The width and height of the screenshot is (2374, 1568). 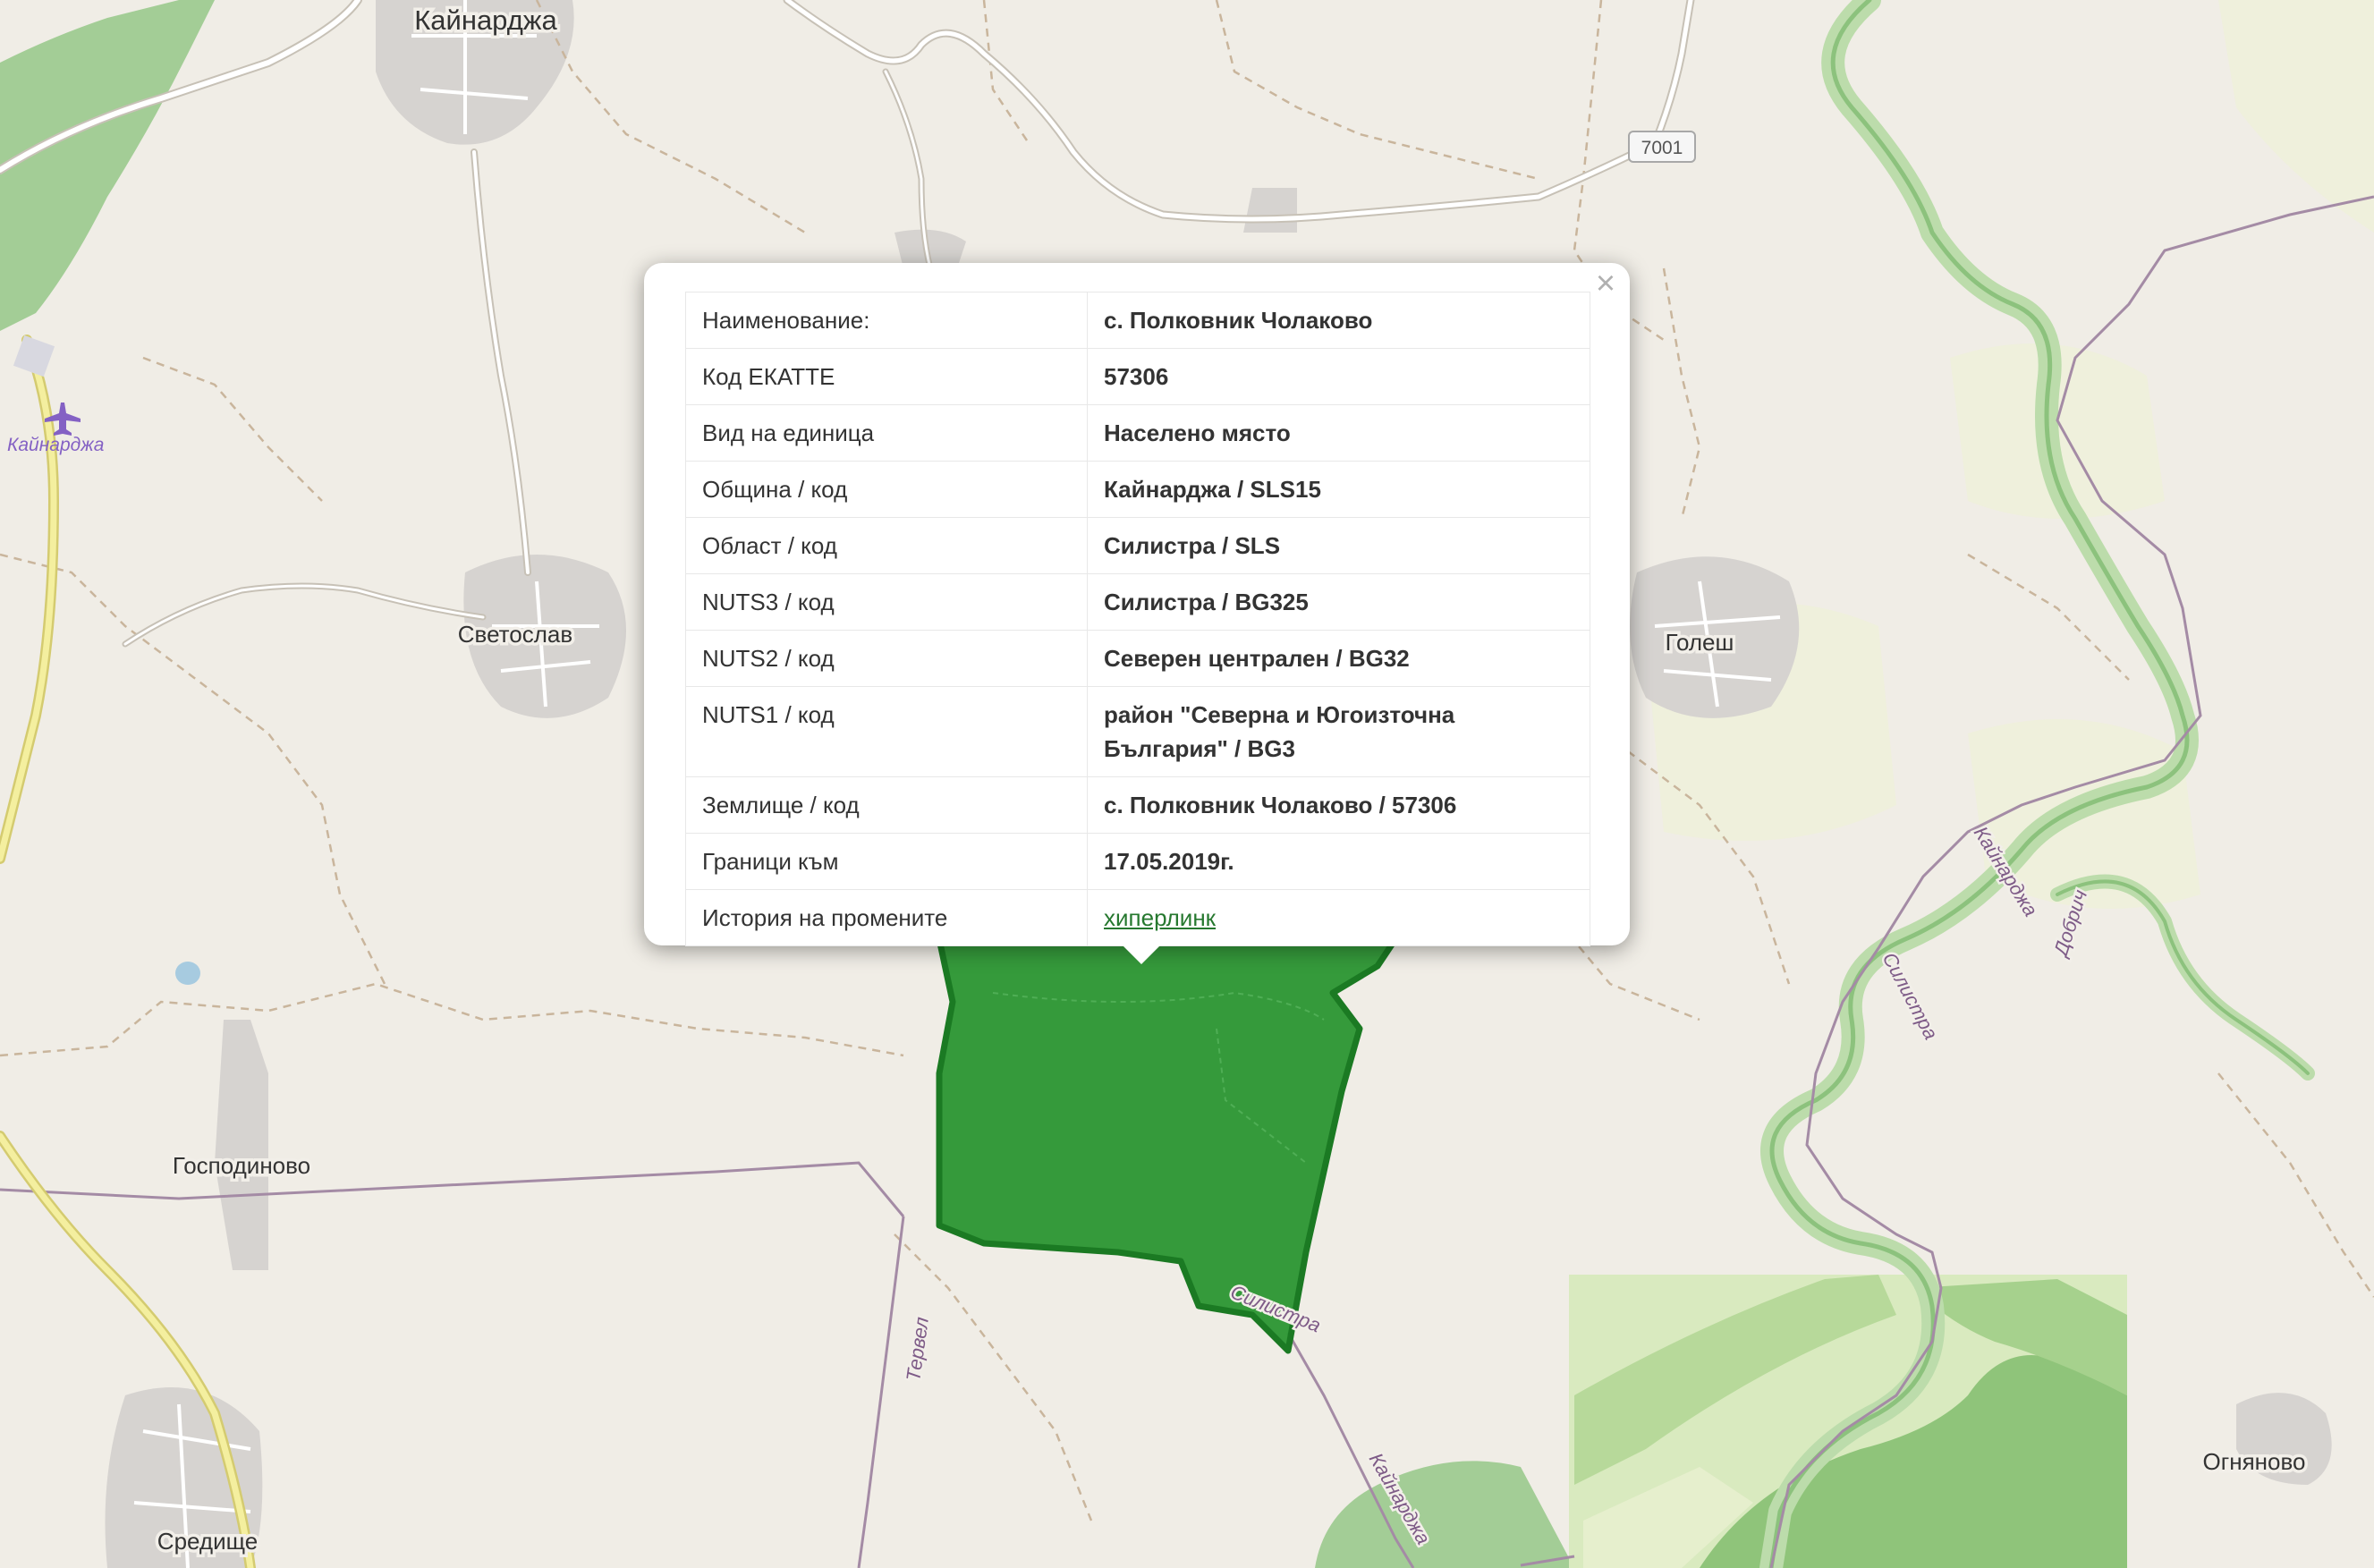 What do you see at coordinates (1338, 917) in the screenshot?
I see `attribute-value: хиперлинк` at bounding box center [1338, 917].